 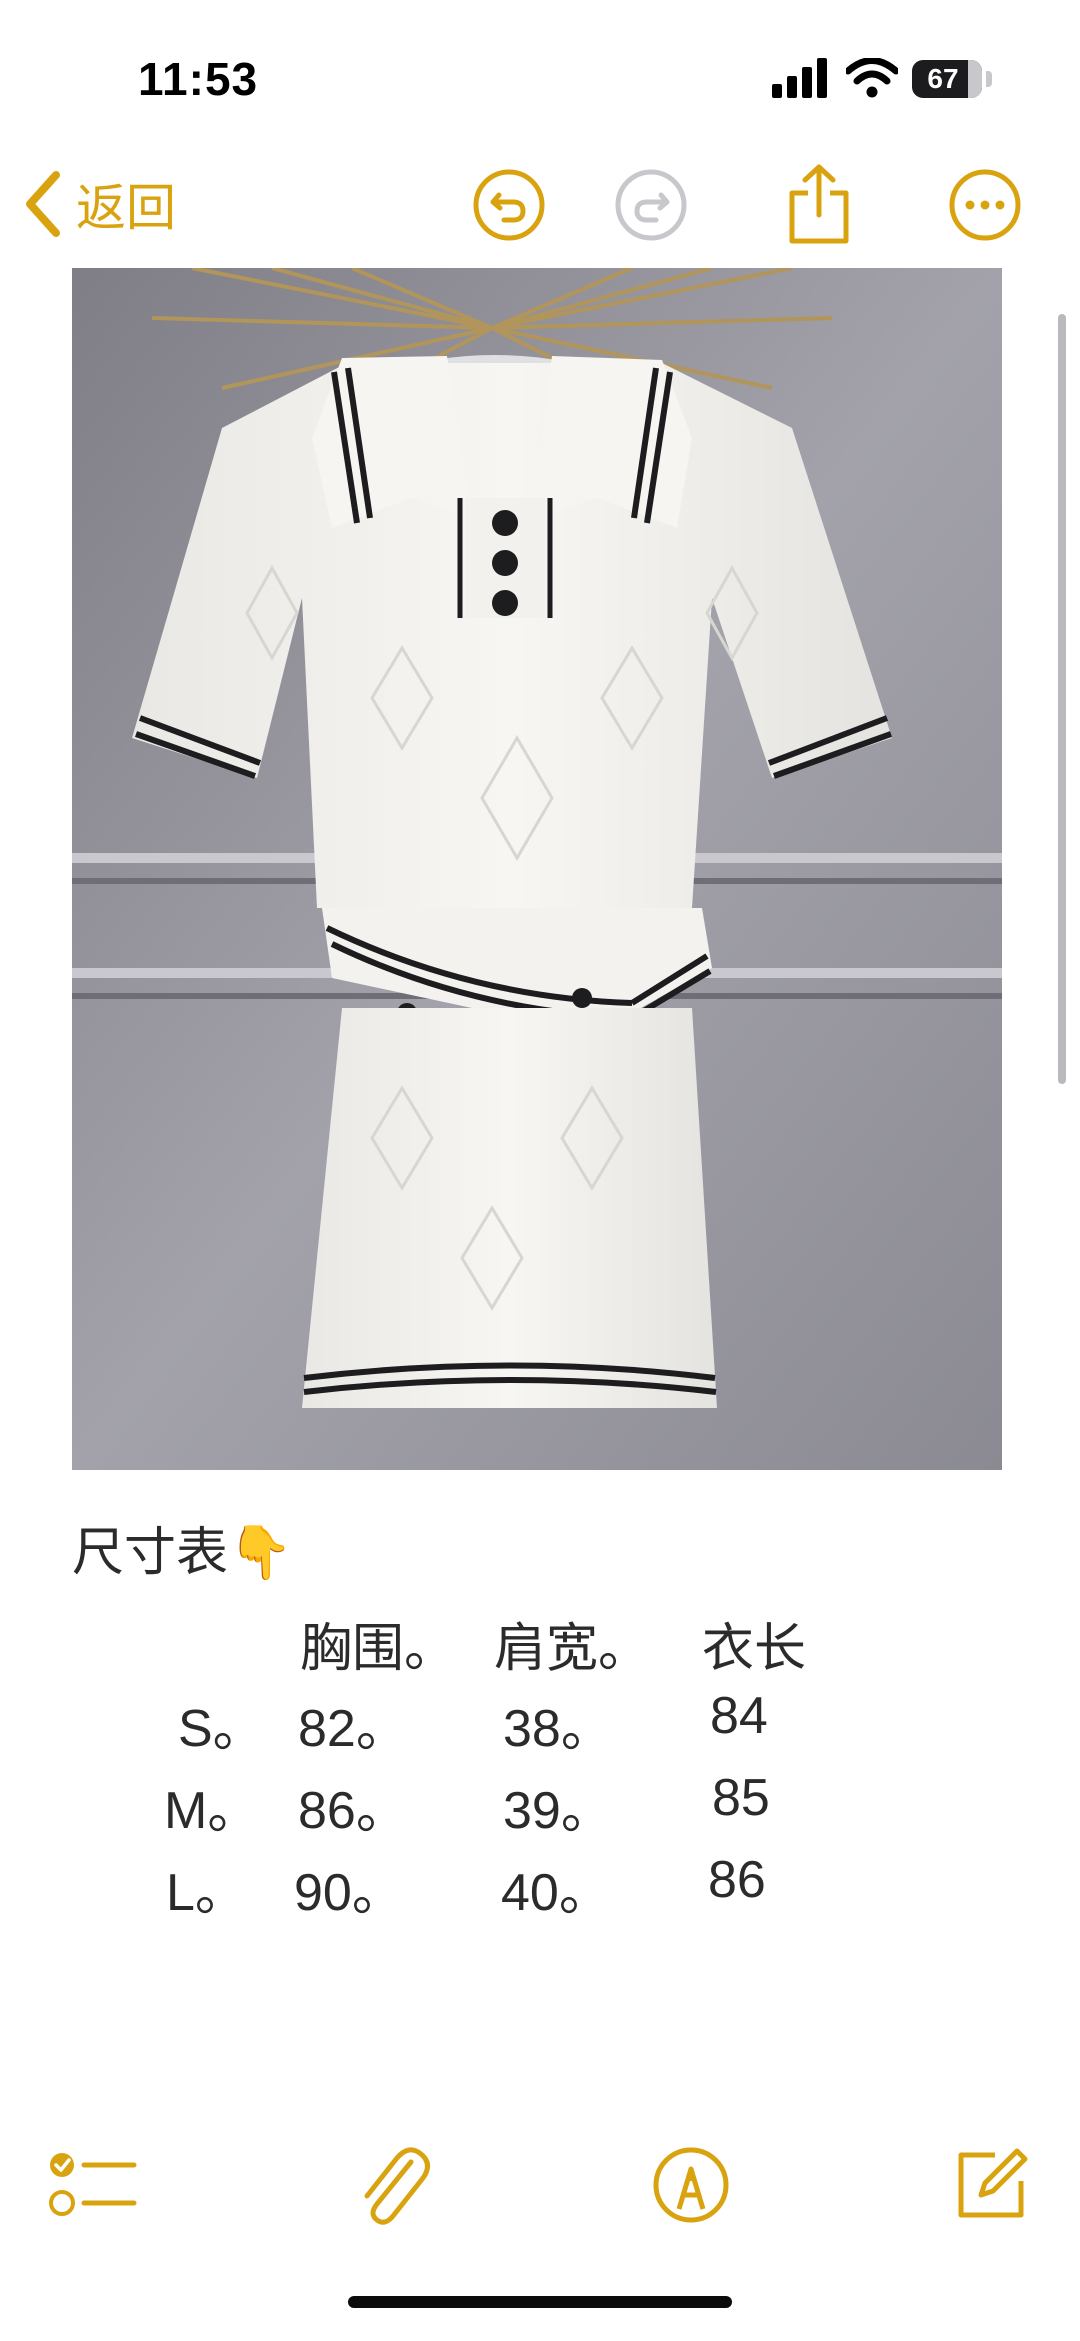 What do you see at coordinates (989, 79) in the screenshot?
I see `battery-tip` at bounding box center [989, 79].